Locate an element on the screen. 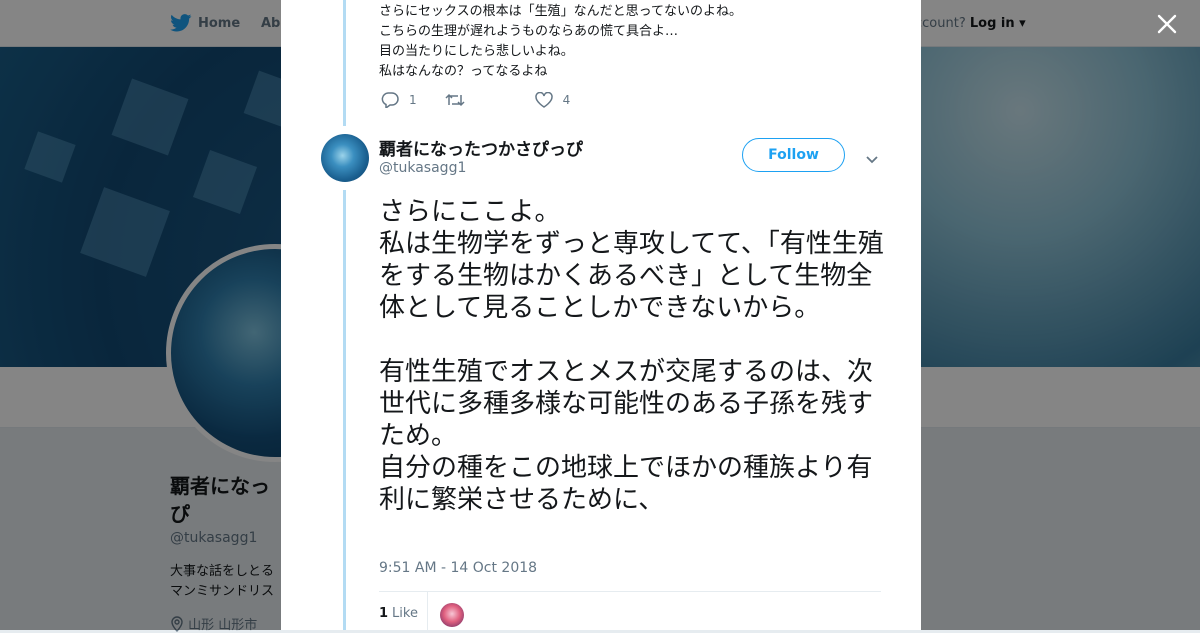 The image size is (1200, 633). previous-tweet-line: 目の当たりにしたら悲しいよね。 is located at coordinates (476, 51).